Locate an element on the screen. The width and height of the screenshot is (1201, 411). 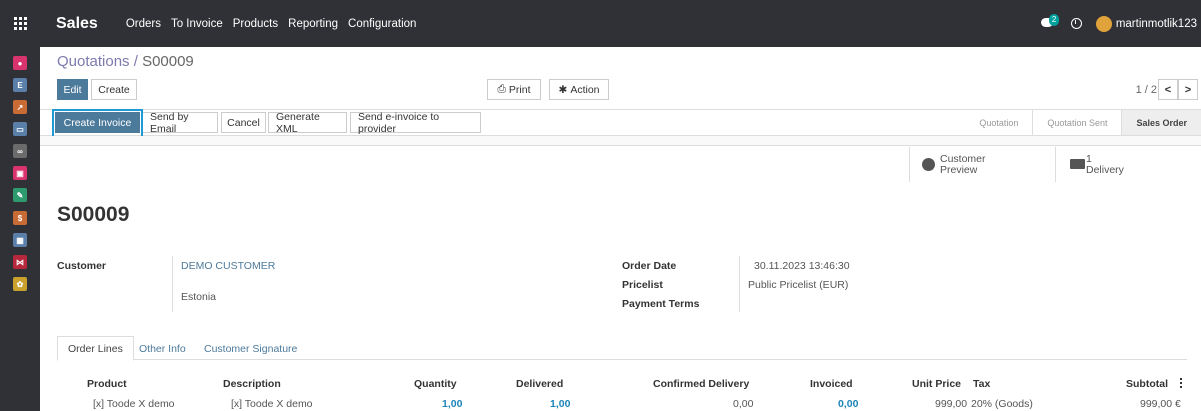
menu-to-invoice: To Invoice is located at coordinates (197, 24).